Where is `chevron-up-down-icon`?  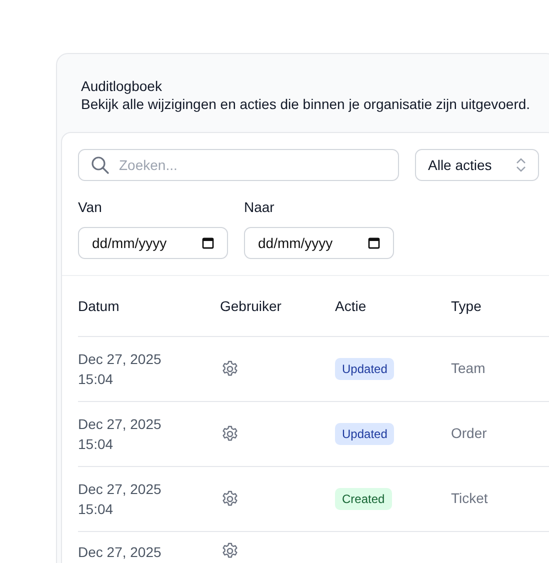
chevron-up-down-icon is located at coordinates (521, 165).